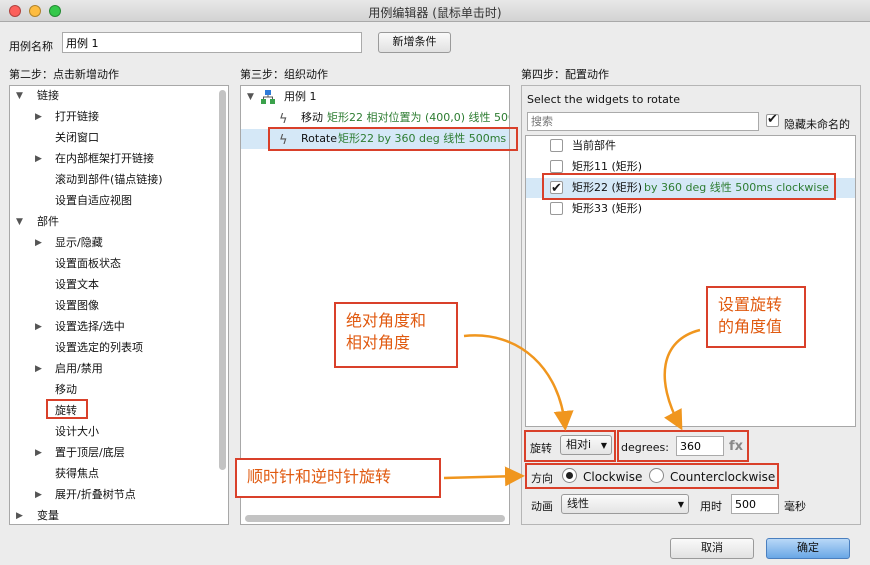  Describe the element at coordinates (112, 515) in the screenshot. I see `tree-group-variables: ▶ 变量` at that location.